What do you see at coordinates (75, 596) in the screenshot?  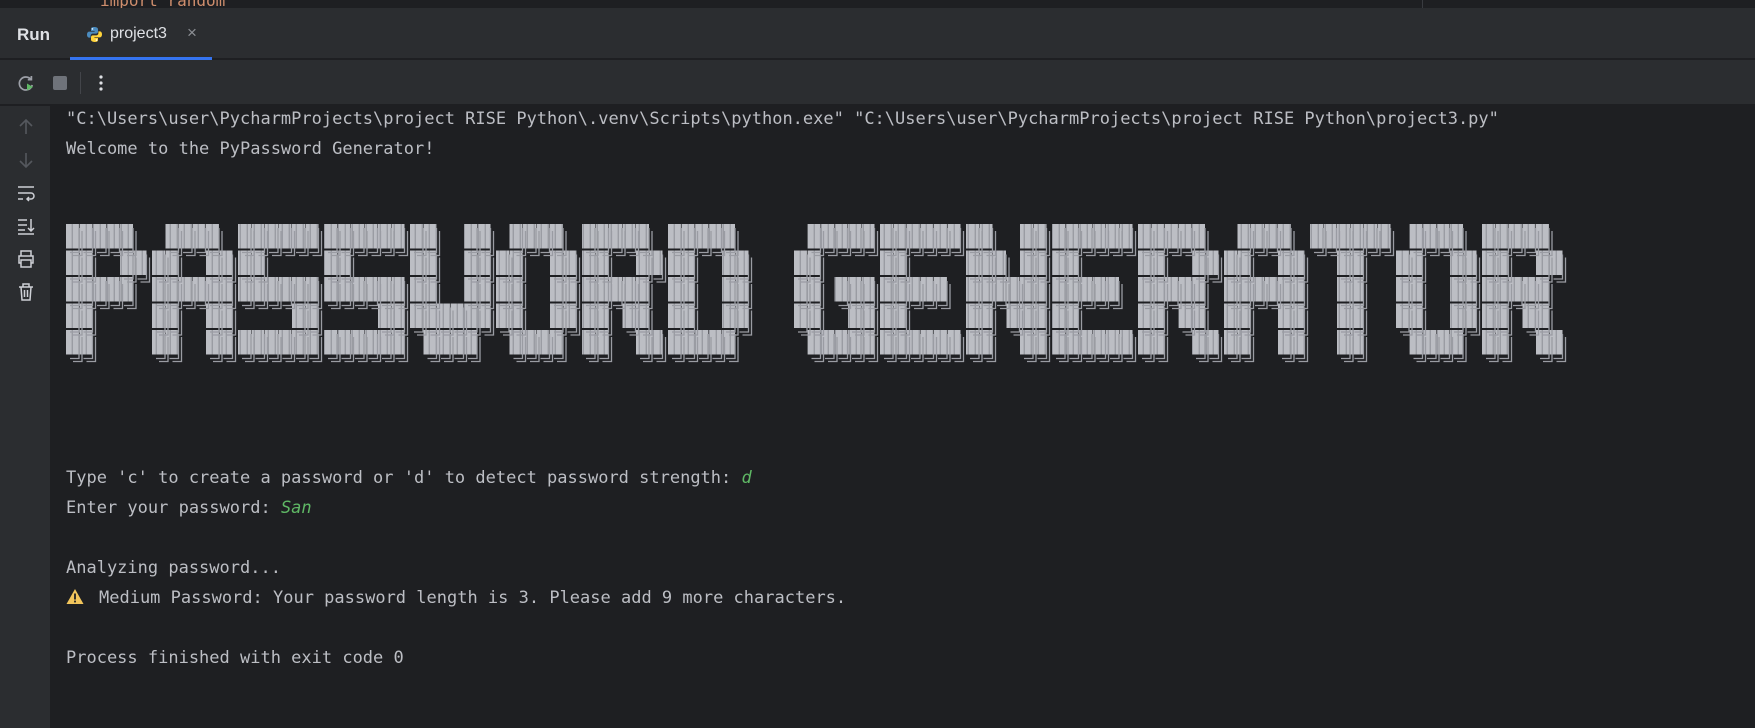 I see `warning-icon` at bounding box center [75, 596].